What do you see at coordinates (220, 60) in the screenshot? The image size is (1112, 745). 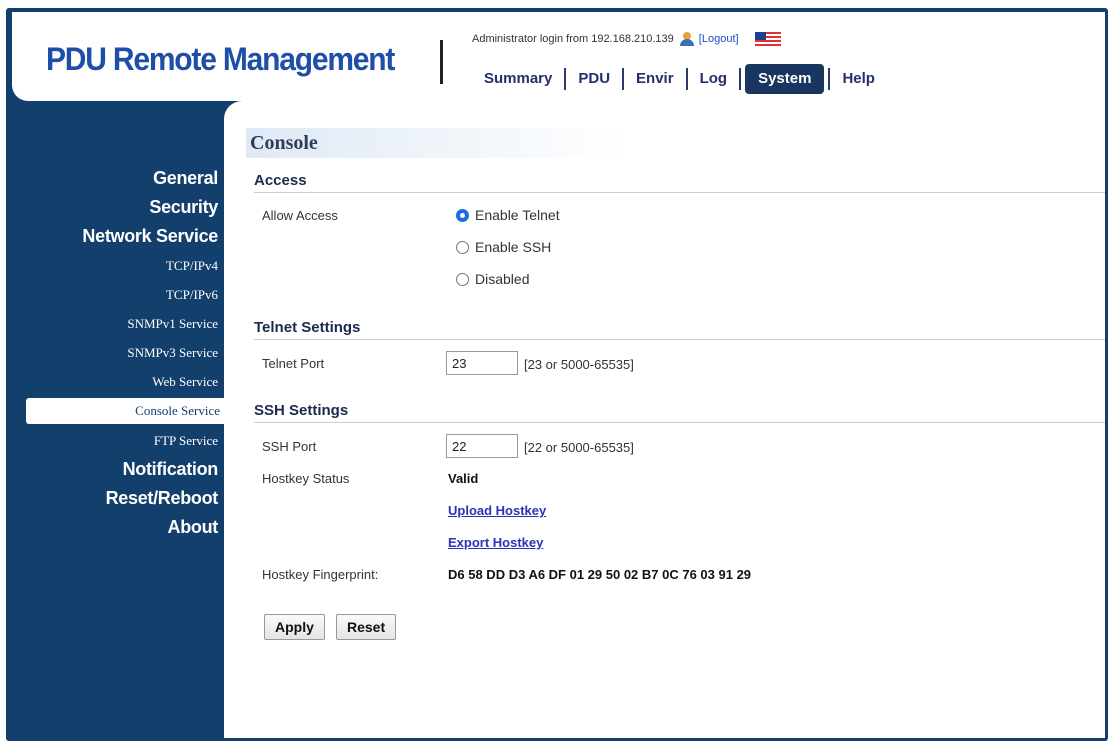 I see `app-logo: PDU Remote Management` at bounding box center [220, 60].